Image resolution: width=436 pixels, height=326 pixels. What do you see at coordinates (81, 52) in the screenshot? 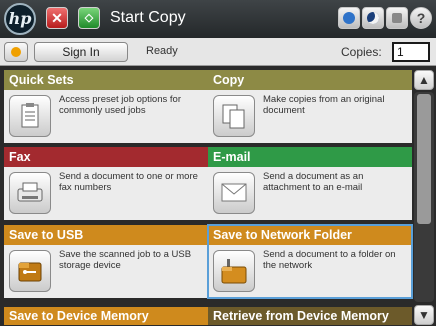
I see `sign-in-button: Sign In` at bounding box center [81, 52].